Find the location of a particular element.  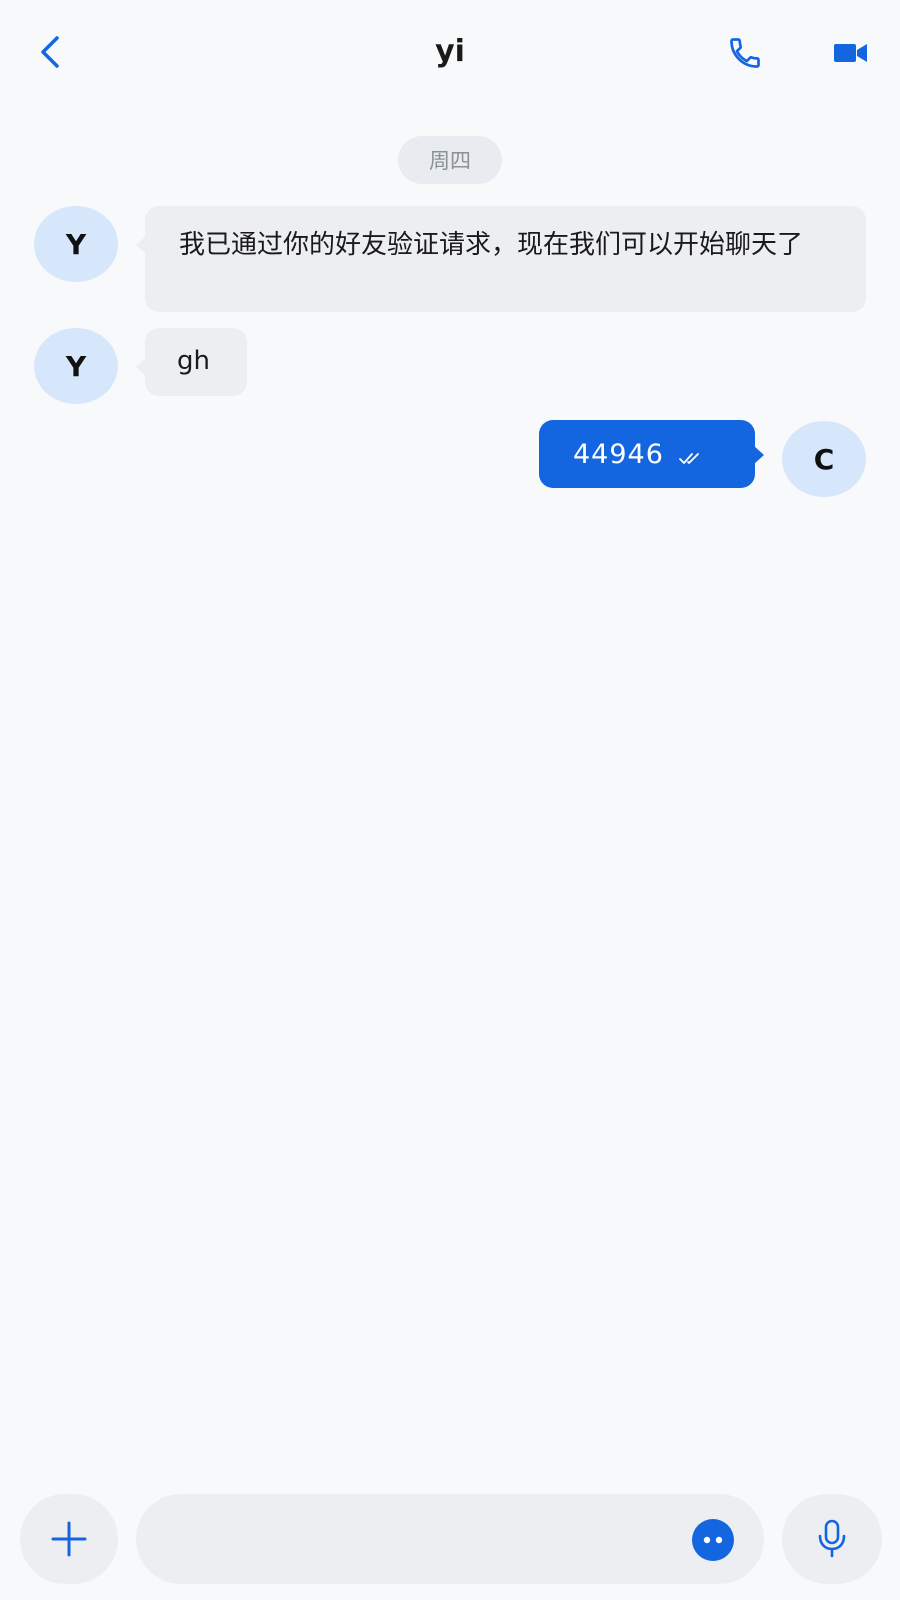

chevron-left-icon is located at coordinates (50, 52).